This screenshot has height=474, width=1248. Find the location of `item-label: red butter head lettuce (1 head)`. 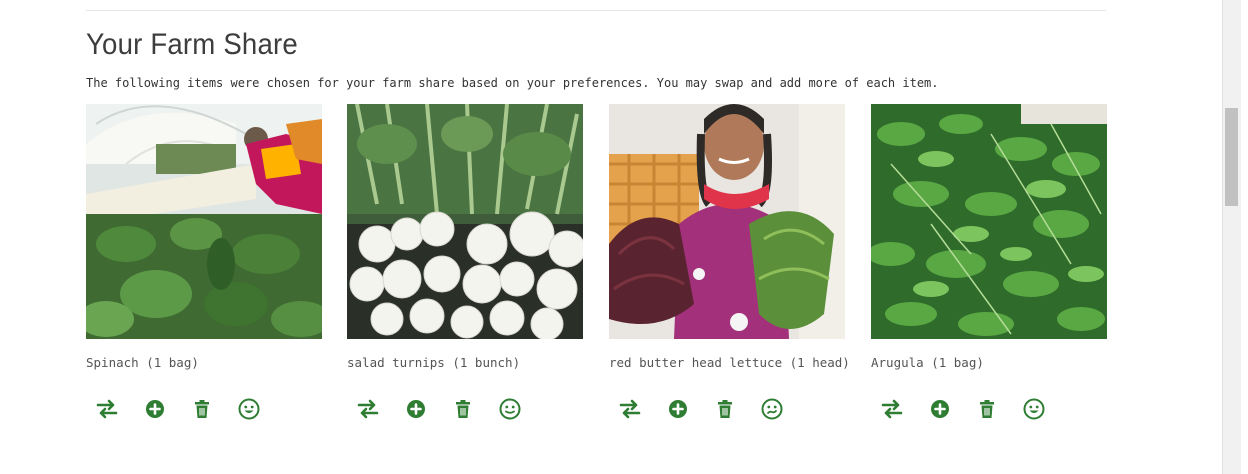

item-label: red butter head lettuce (1 head) is located at coordinates (729, 362).